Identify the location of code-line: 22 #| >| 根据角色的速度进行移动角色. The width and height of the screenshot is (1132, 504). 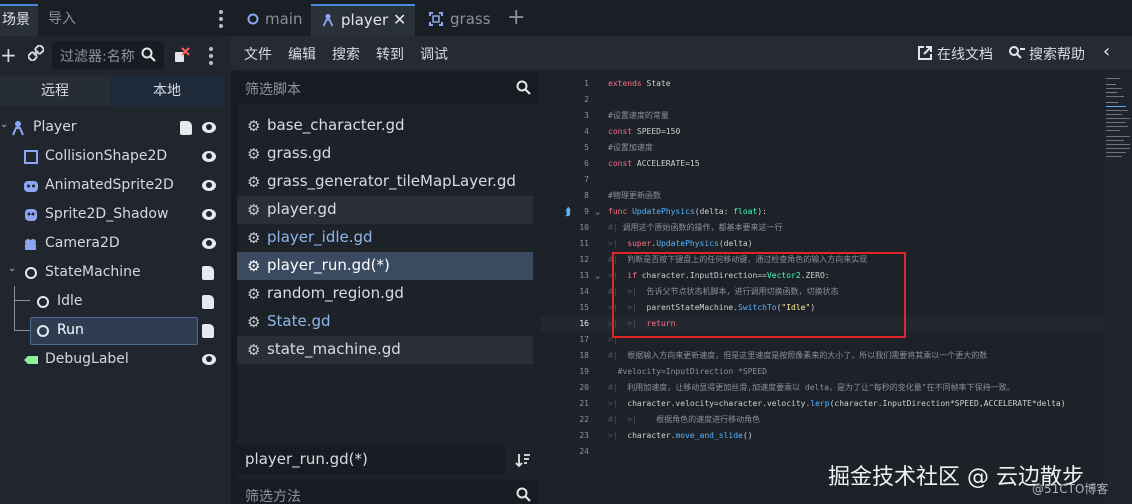
(822, 420).